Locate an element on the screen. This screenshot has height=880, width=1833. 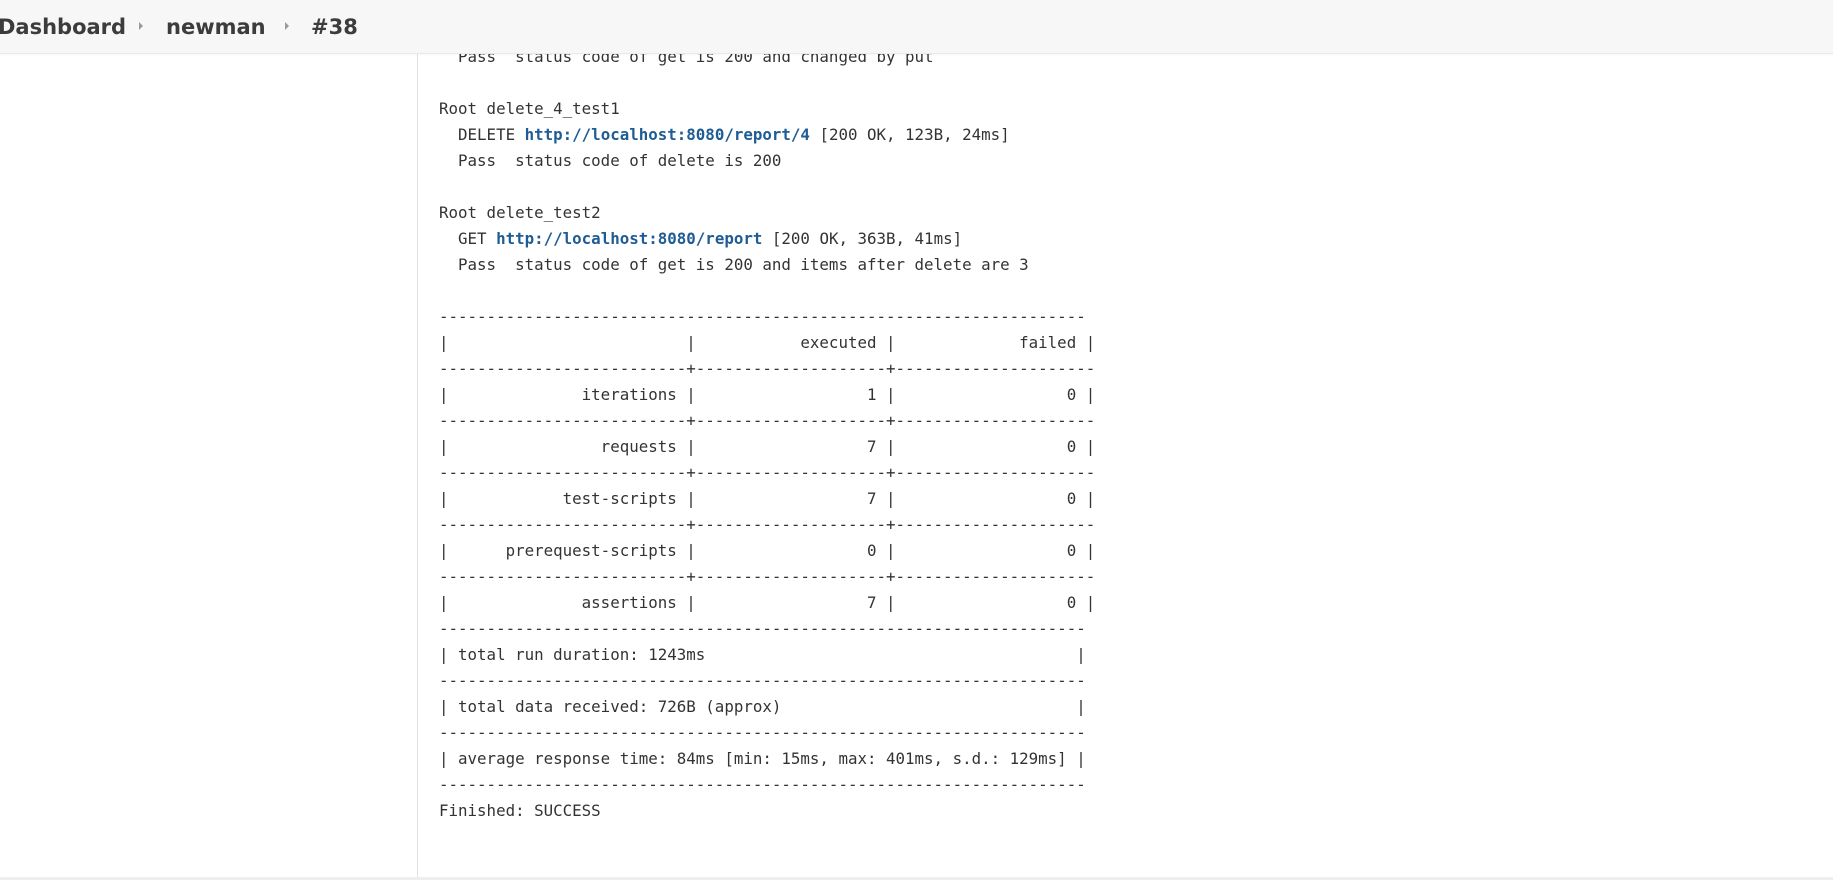
console-line: Root delete_4_test1 is located at coordinates (529, 108).